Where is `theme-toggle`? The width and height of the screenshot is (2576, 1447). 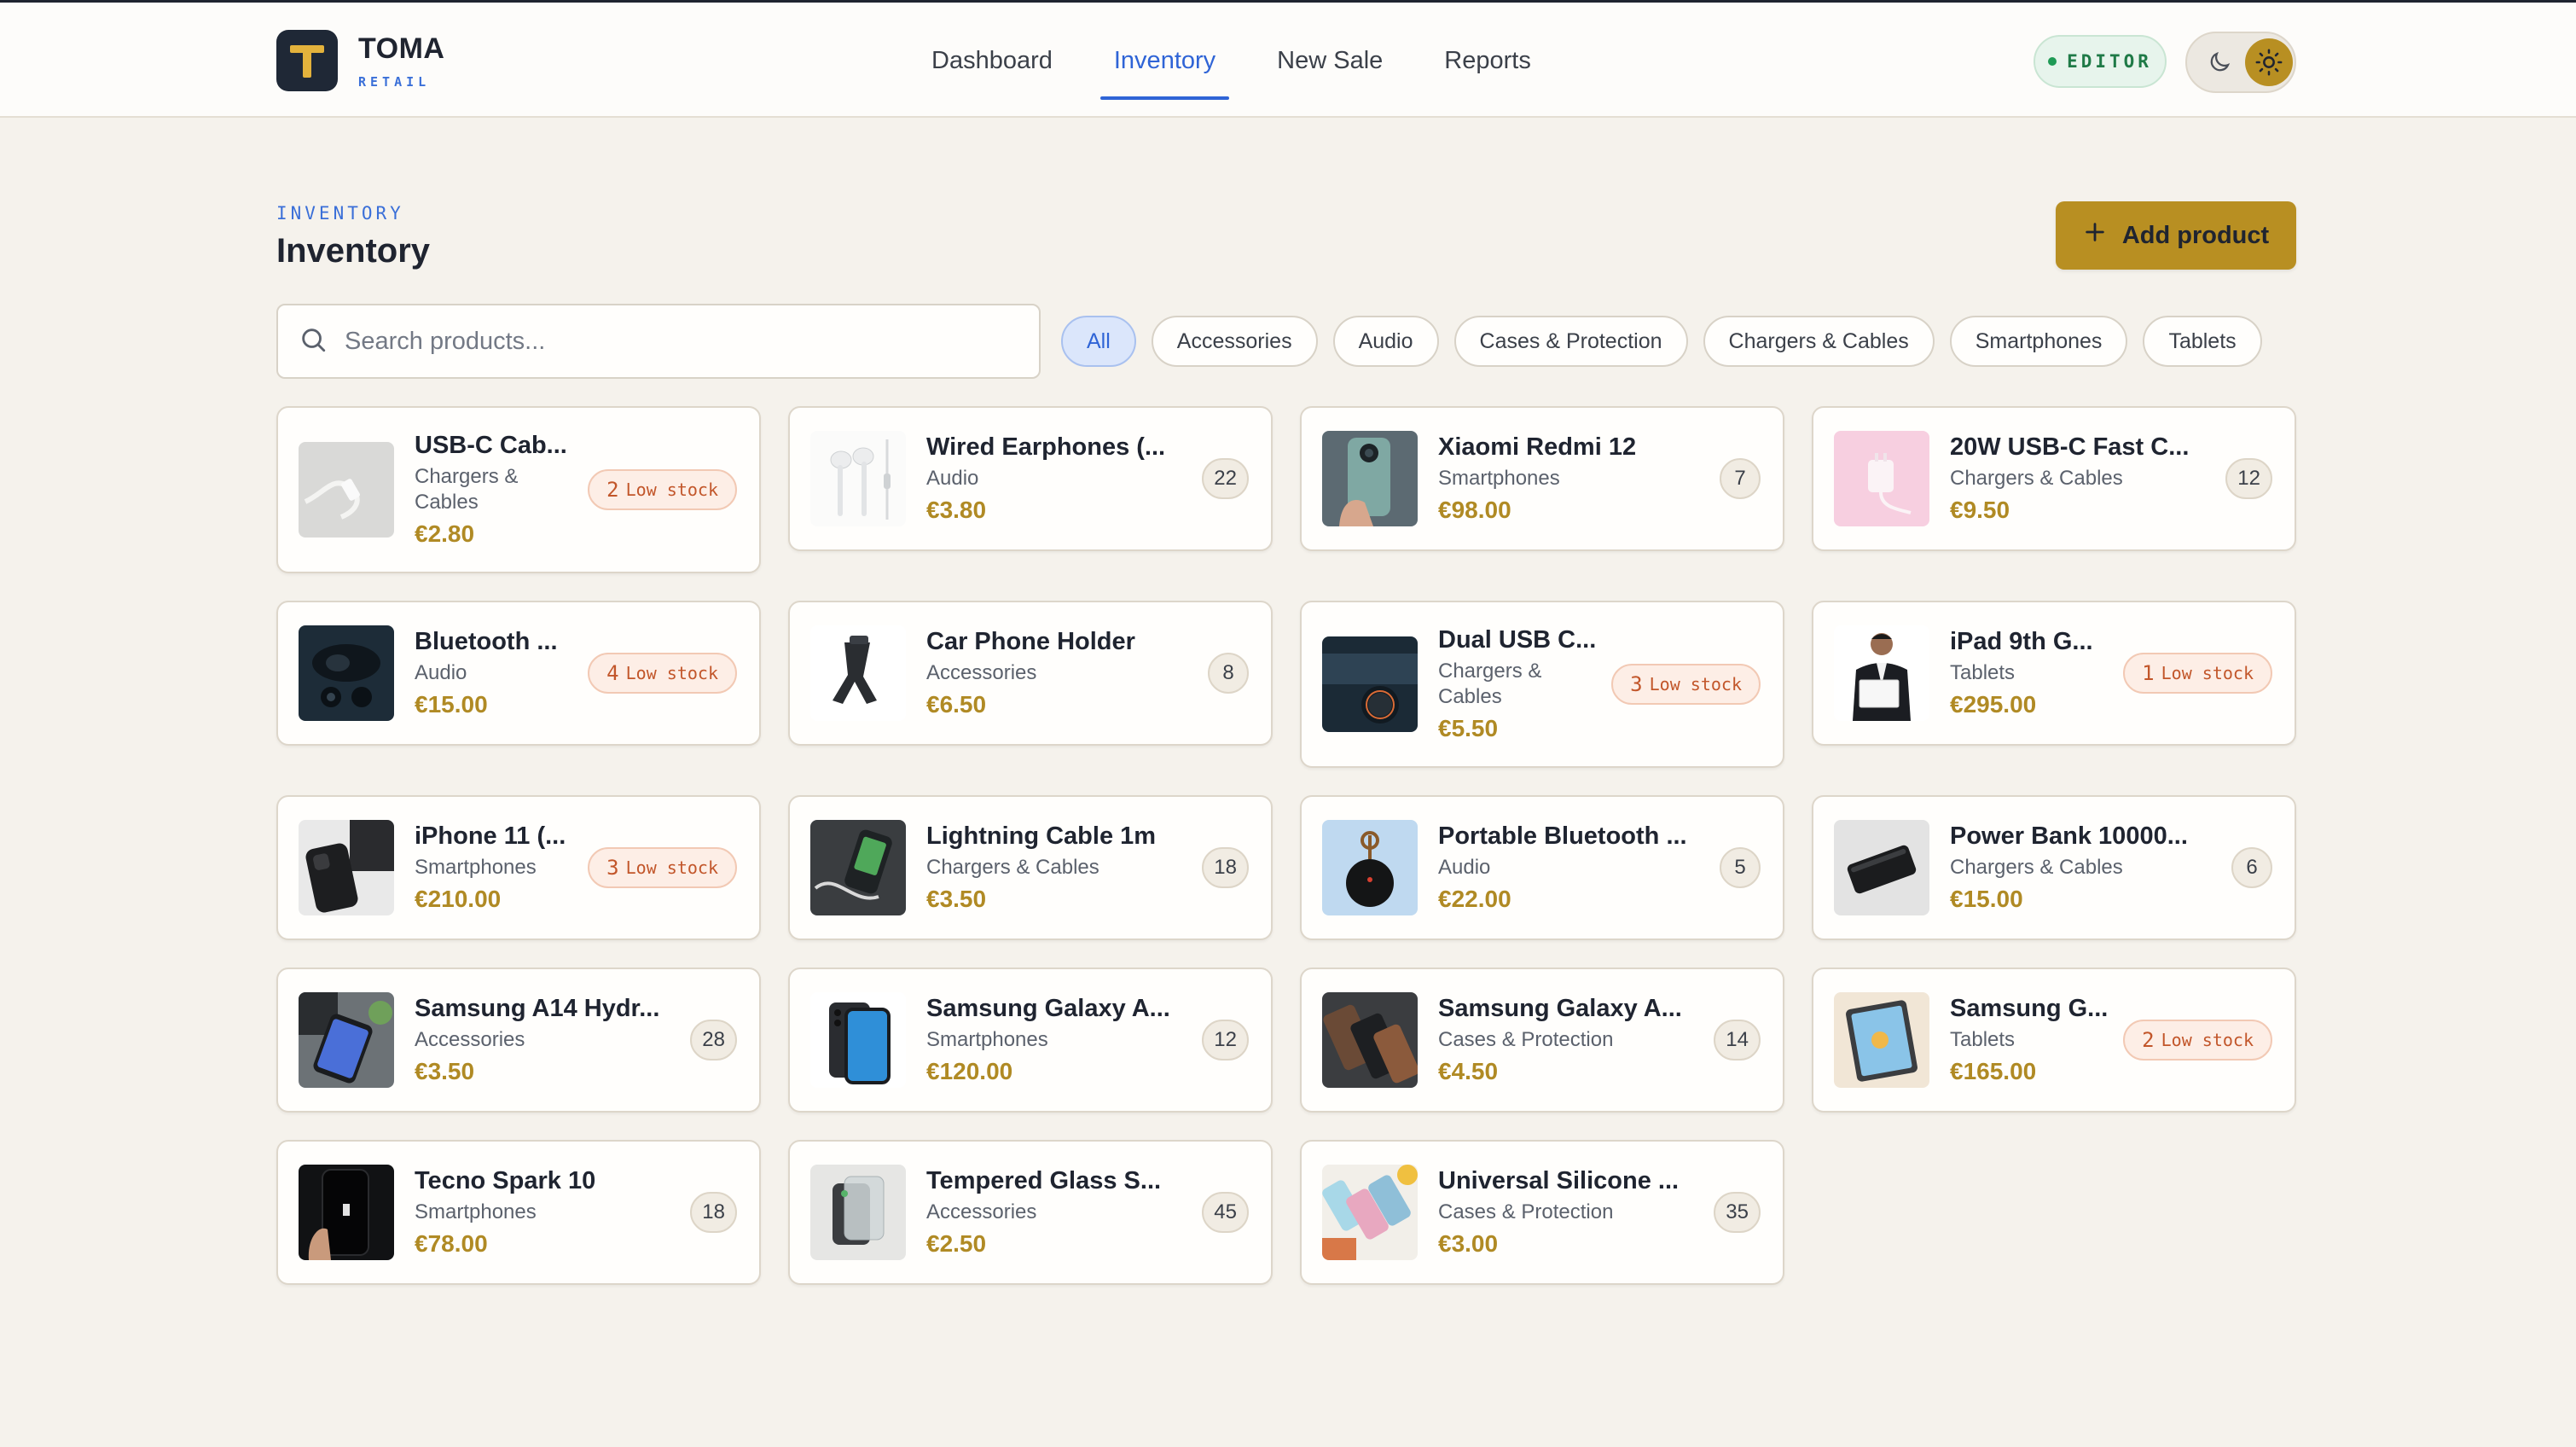
theme-toggle is located at coordinates (2240, 62).